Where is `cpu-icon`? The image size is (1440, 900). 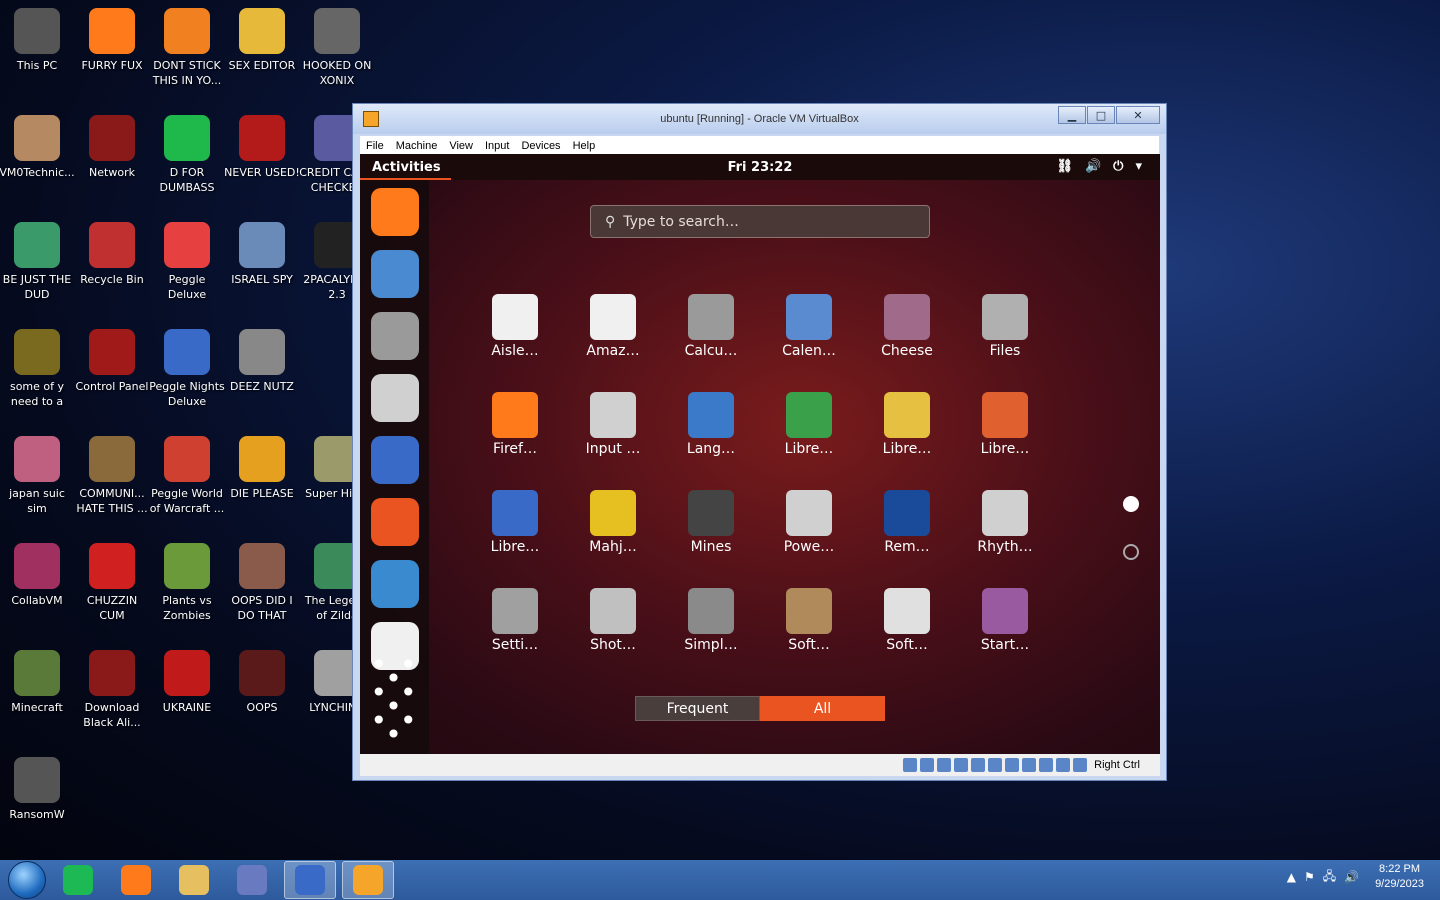 cpu-icon is located at coordinates (1046, 765).